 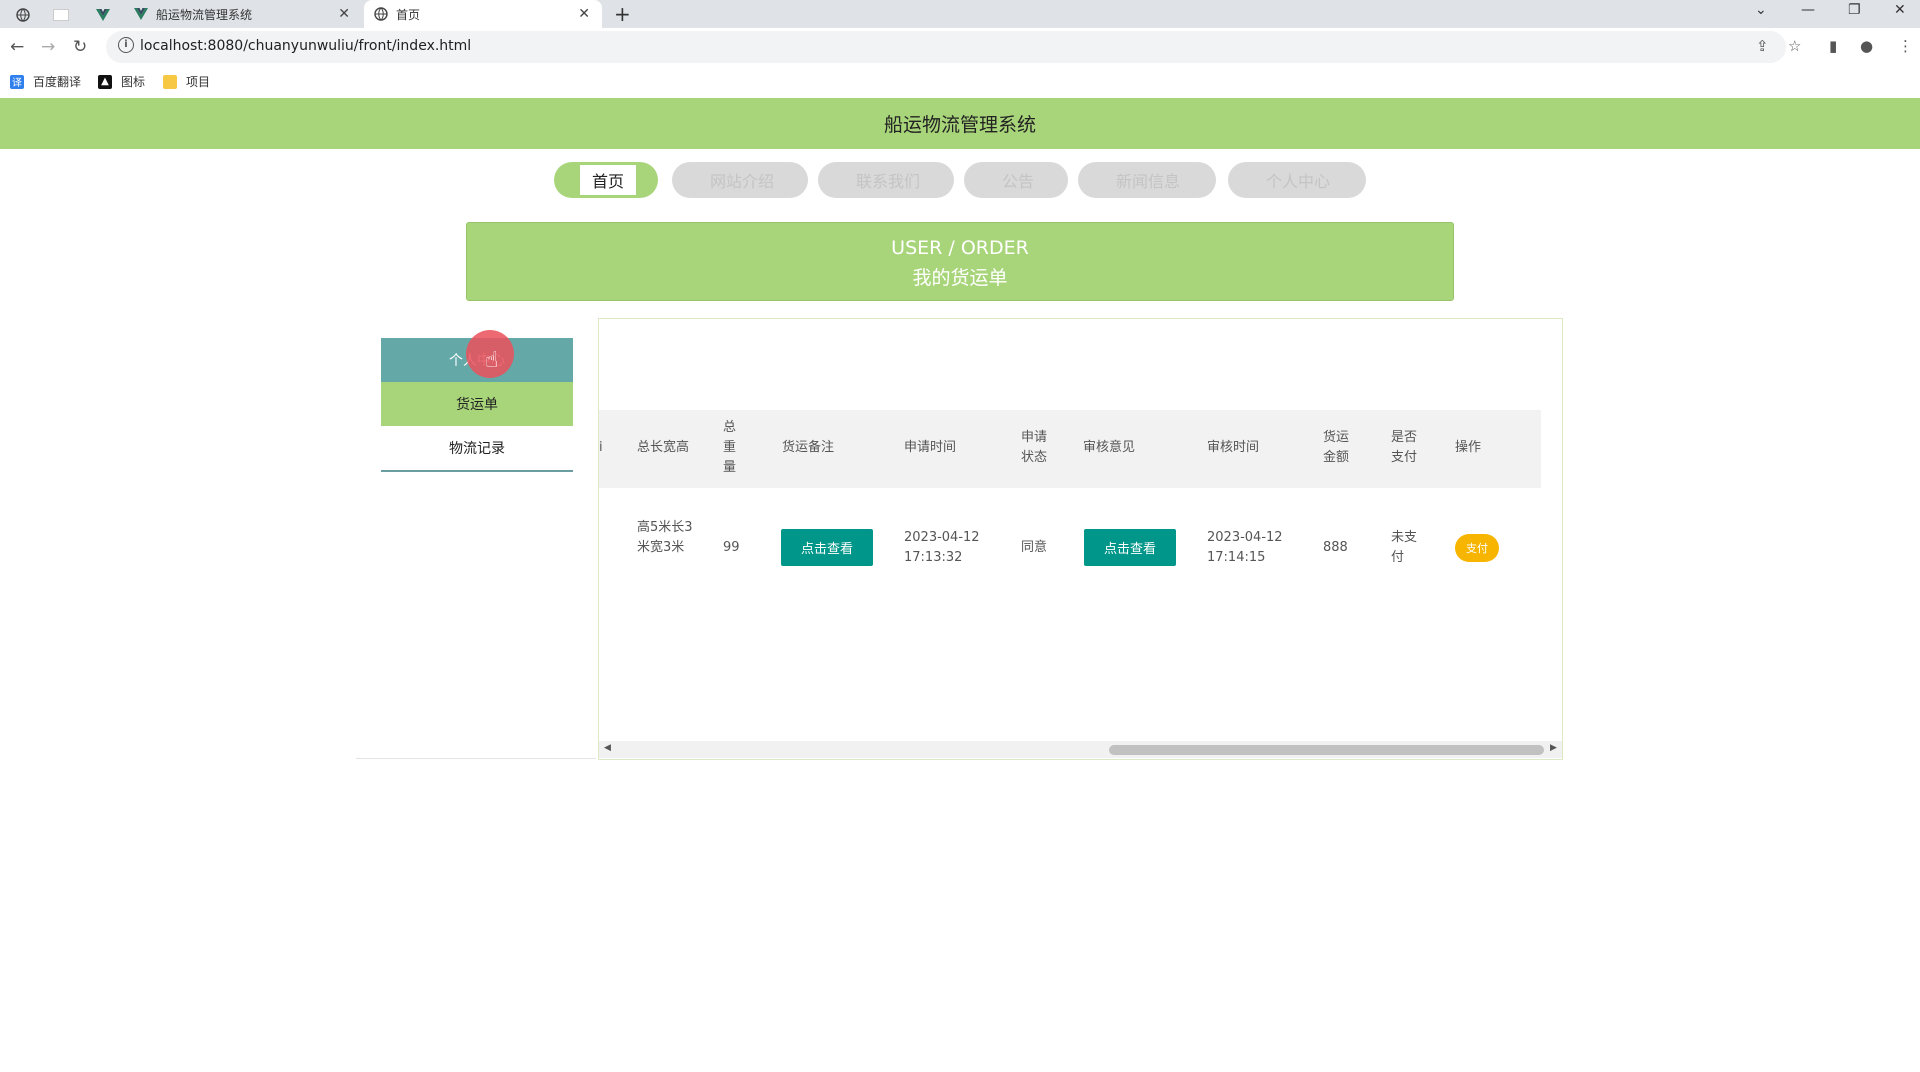 I want to click on sidebar-item-orders: 货运单, so click(x=477, y=404).